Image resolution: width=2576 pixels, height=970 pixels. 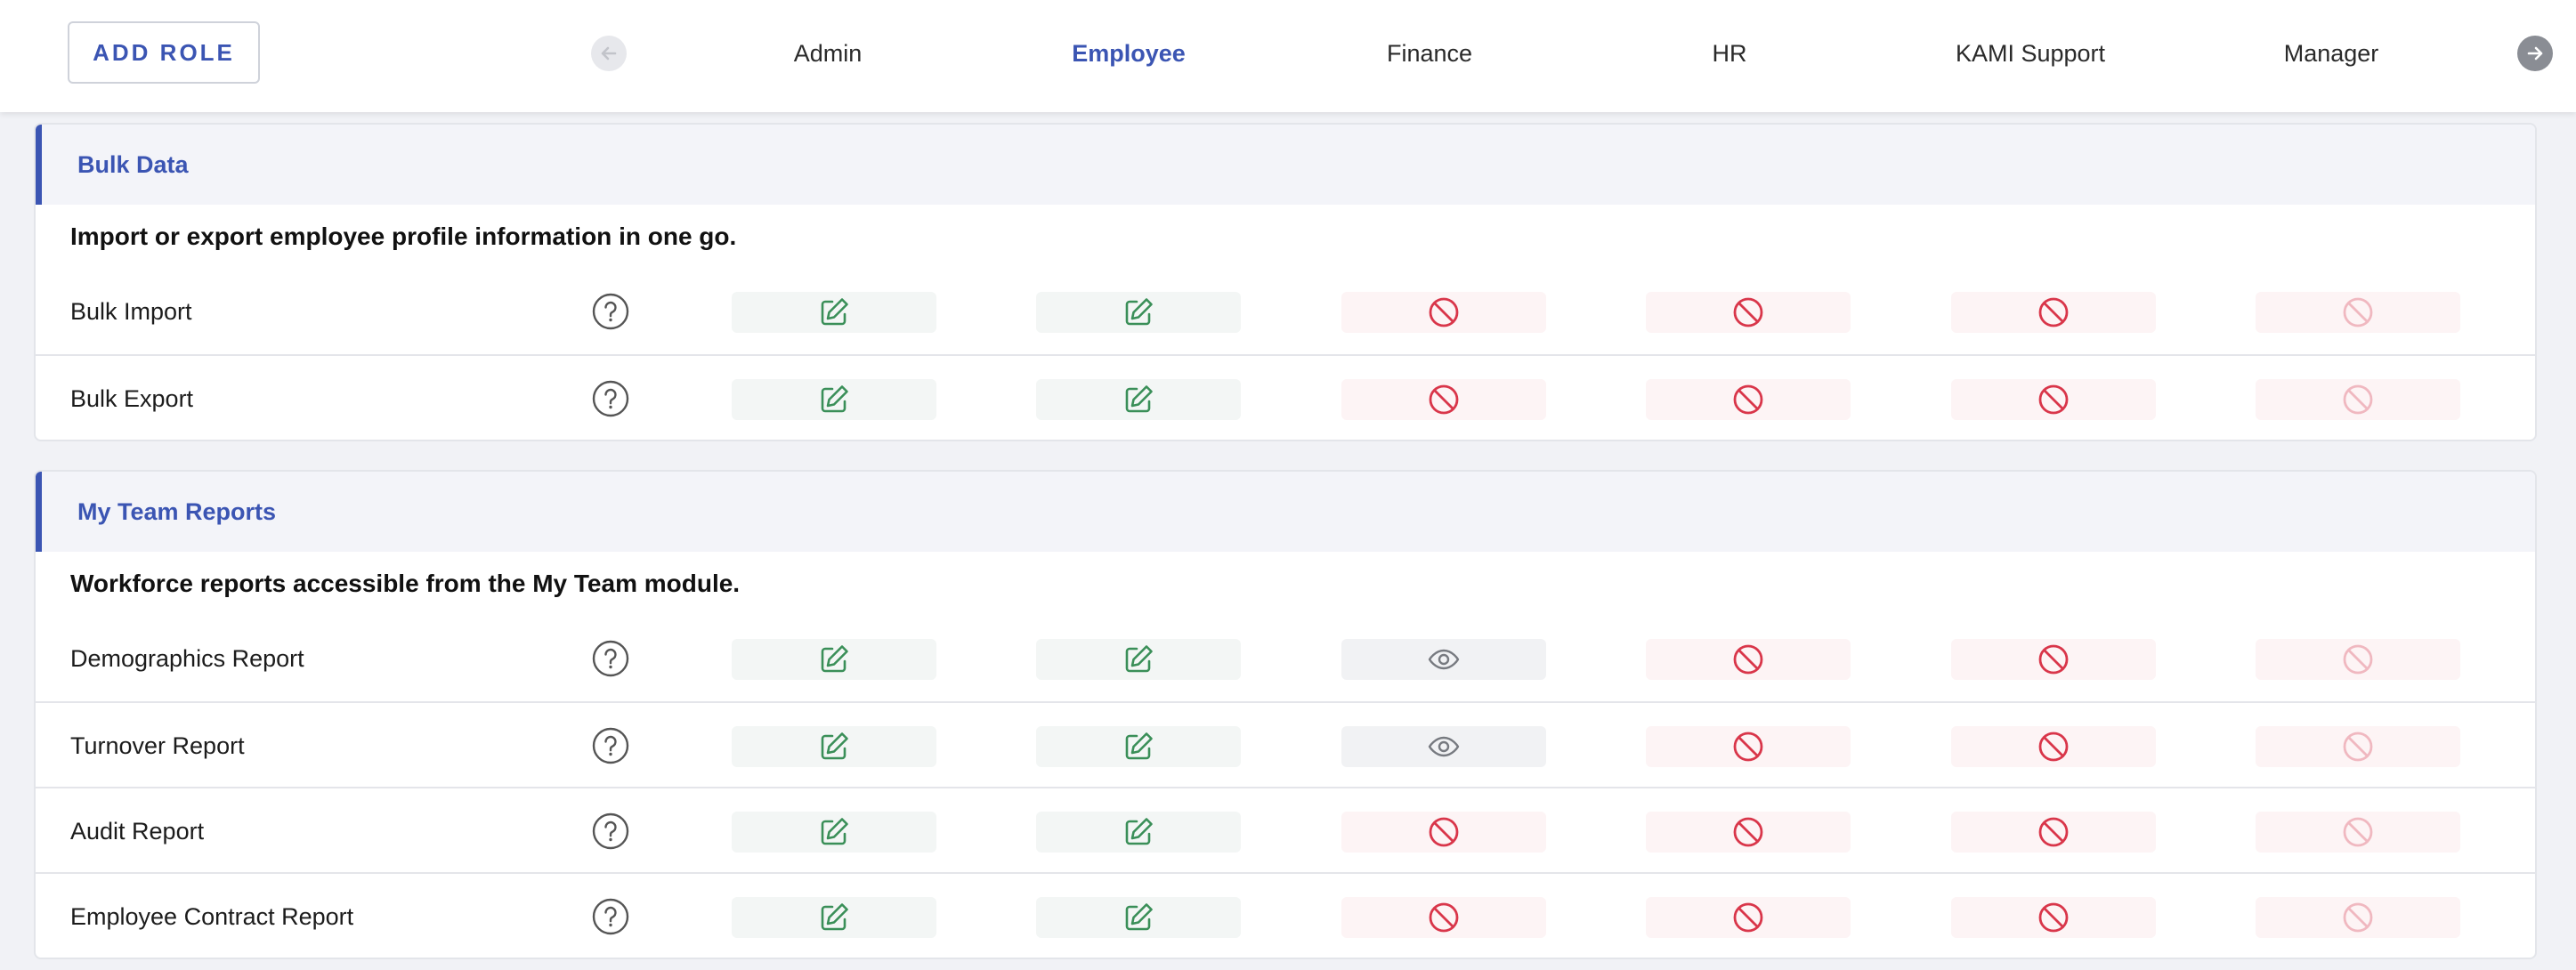 What do you see at coordinates (1285, 512) in the screenshot?
I see `section-header: My Team Reports` at bounding box center [1285, 512].